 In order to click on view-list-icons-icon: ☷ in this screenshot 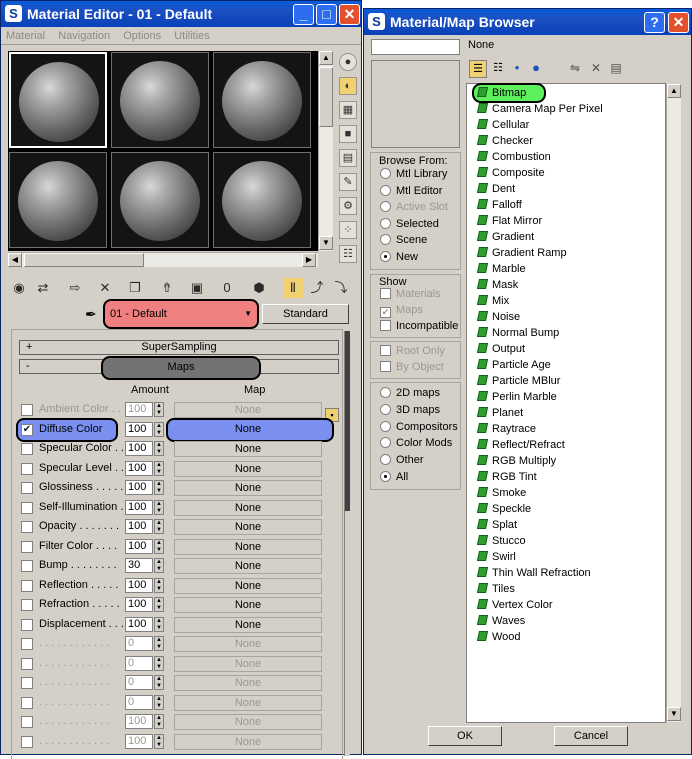, I will do `click(498, 69)`.